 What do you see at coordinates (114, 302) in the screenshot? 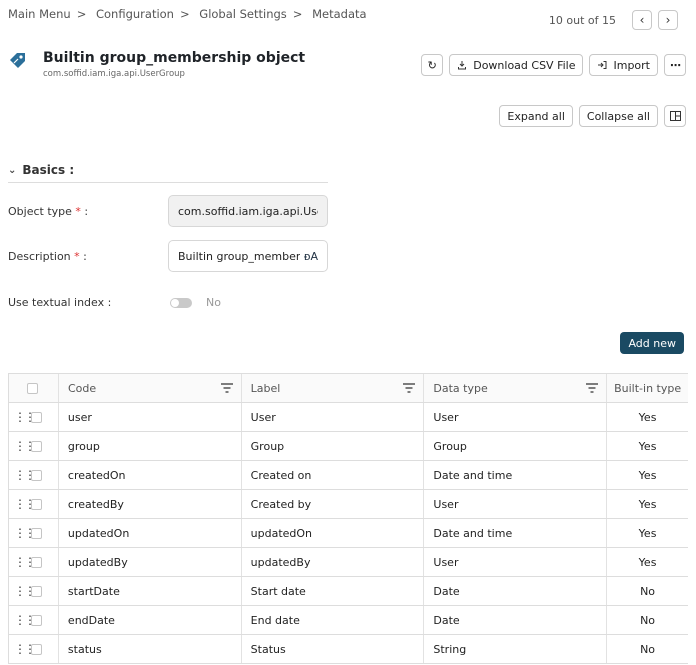
I see `textual-index-row: Use textual index : No` at bounding box center [114, 302].